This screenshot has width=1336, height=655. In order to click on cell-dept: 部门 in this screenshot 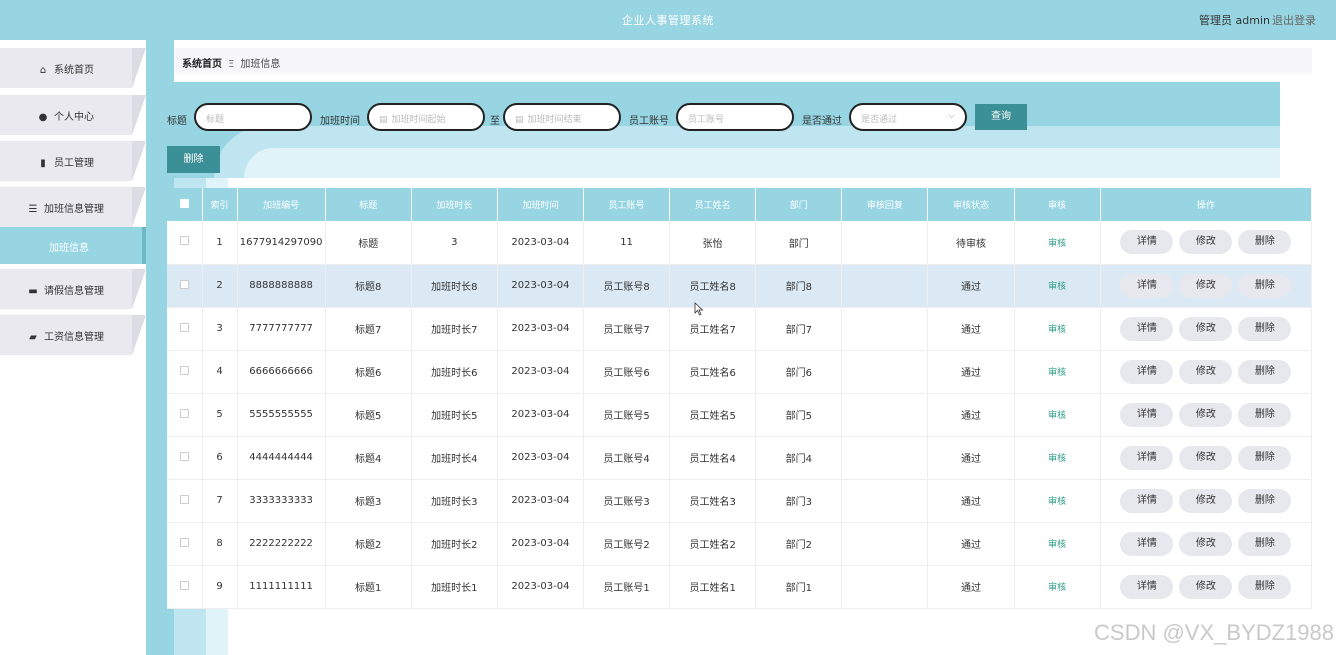, I will do `click(799, 243)`.